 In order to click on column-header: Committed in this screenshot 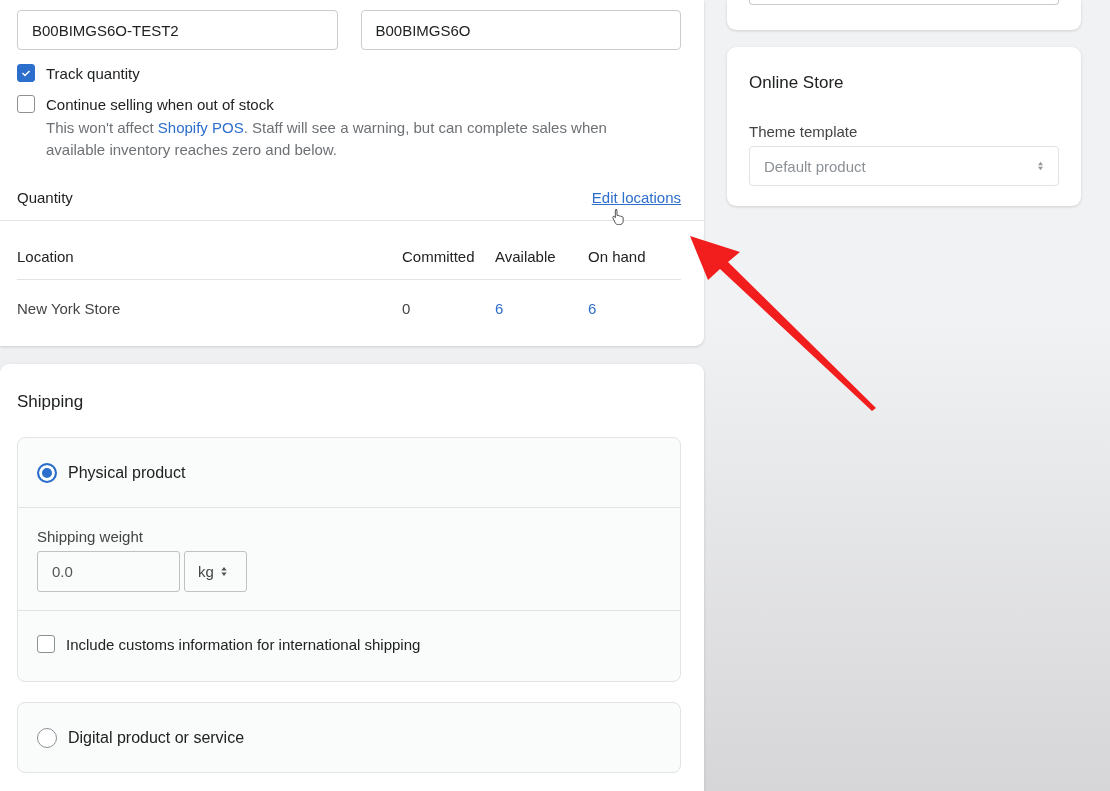, I will do `click(439, 256)`.